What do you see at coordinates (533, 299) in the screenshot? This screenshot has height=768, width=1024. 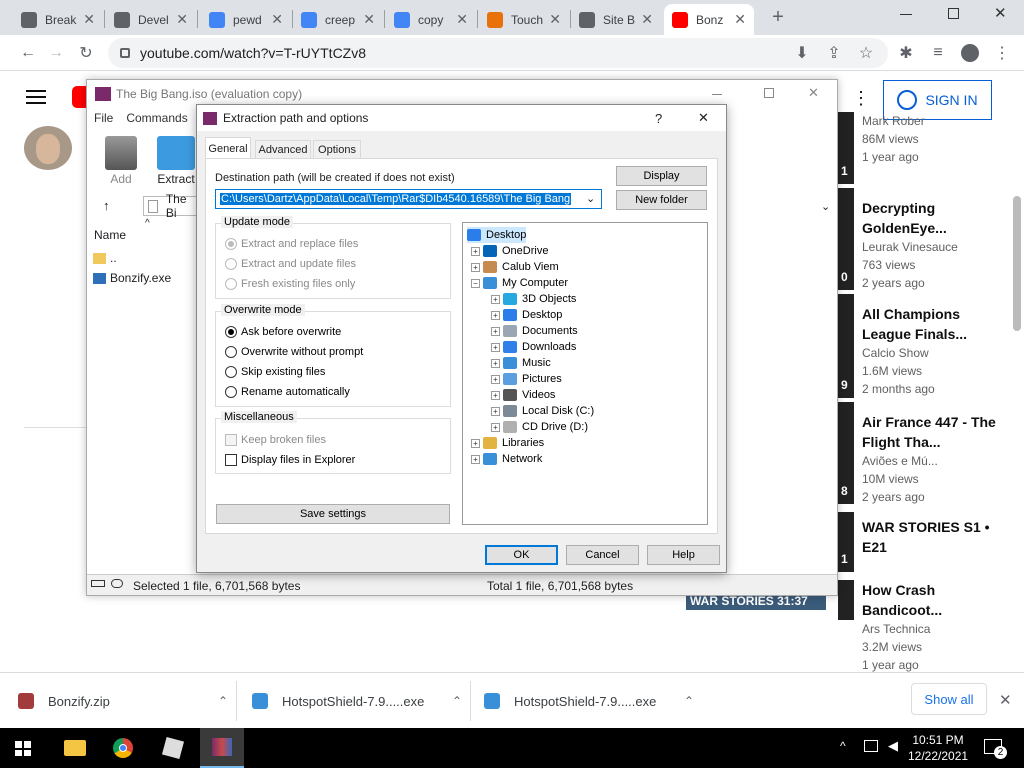 I see `tree-node: +3D Objects` at bounding box center [533, 299].